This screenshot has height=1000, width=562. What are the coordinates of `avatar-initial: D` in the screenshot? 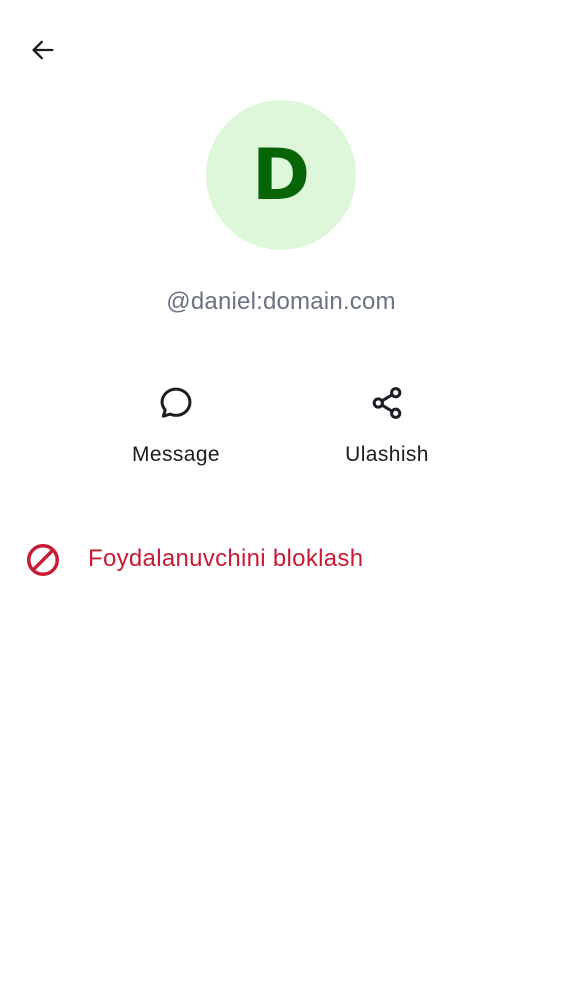 It's located at (281, 175).